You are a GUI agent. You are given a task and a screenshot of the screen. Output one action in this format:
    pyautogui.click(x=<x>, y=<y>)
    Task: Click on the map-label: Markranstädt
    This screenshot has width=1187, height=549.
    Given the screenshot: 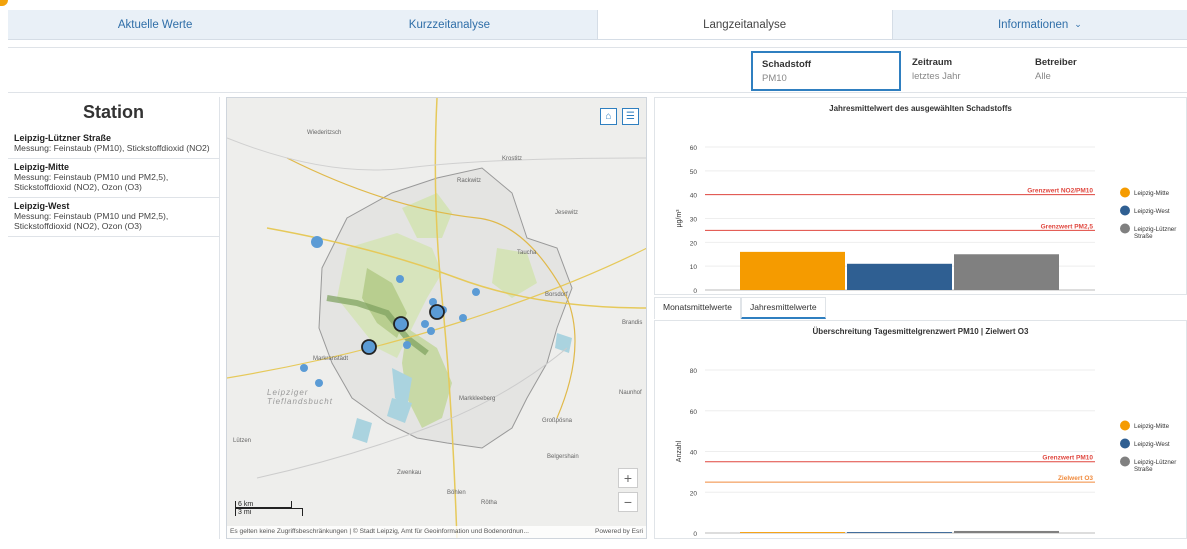 What is the action you would take?
    pyautogui.click(x=331, y=359)
    